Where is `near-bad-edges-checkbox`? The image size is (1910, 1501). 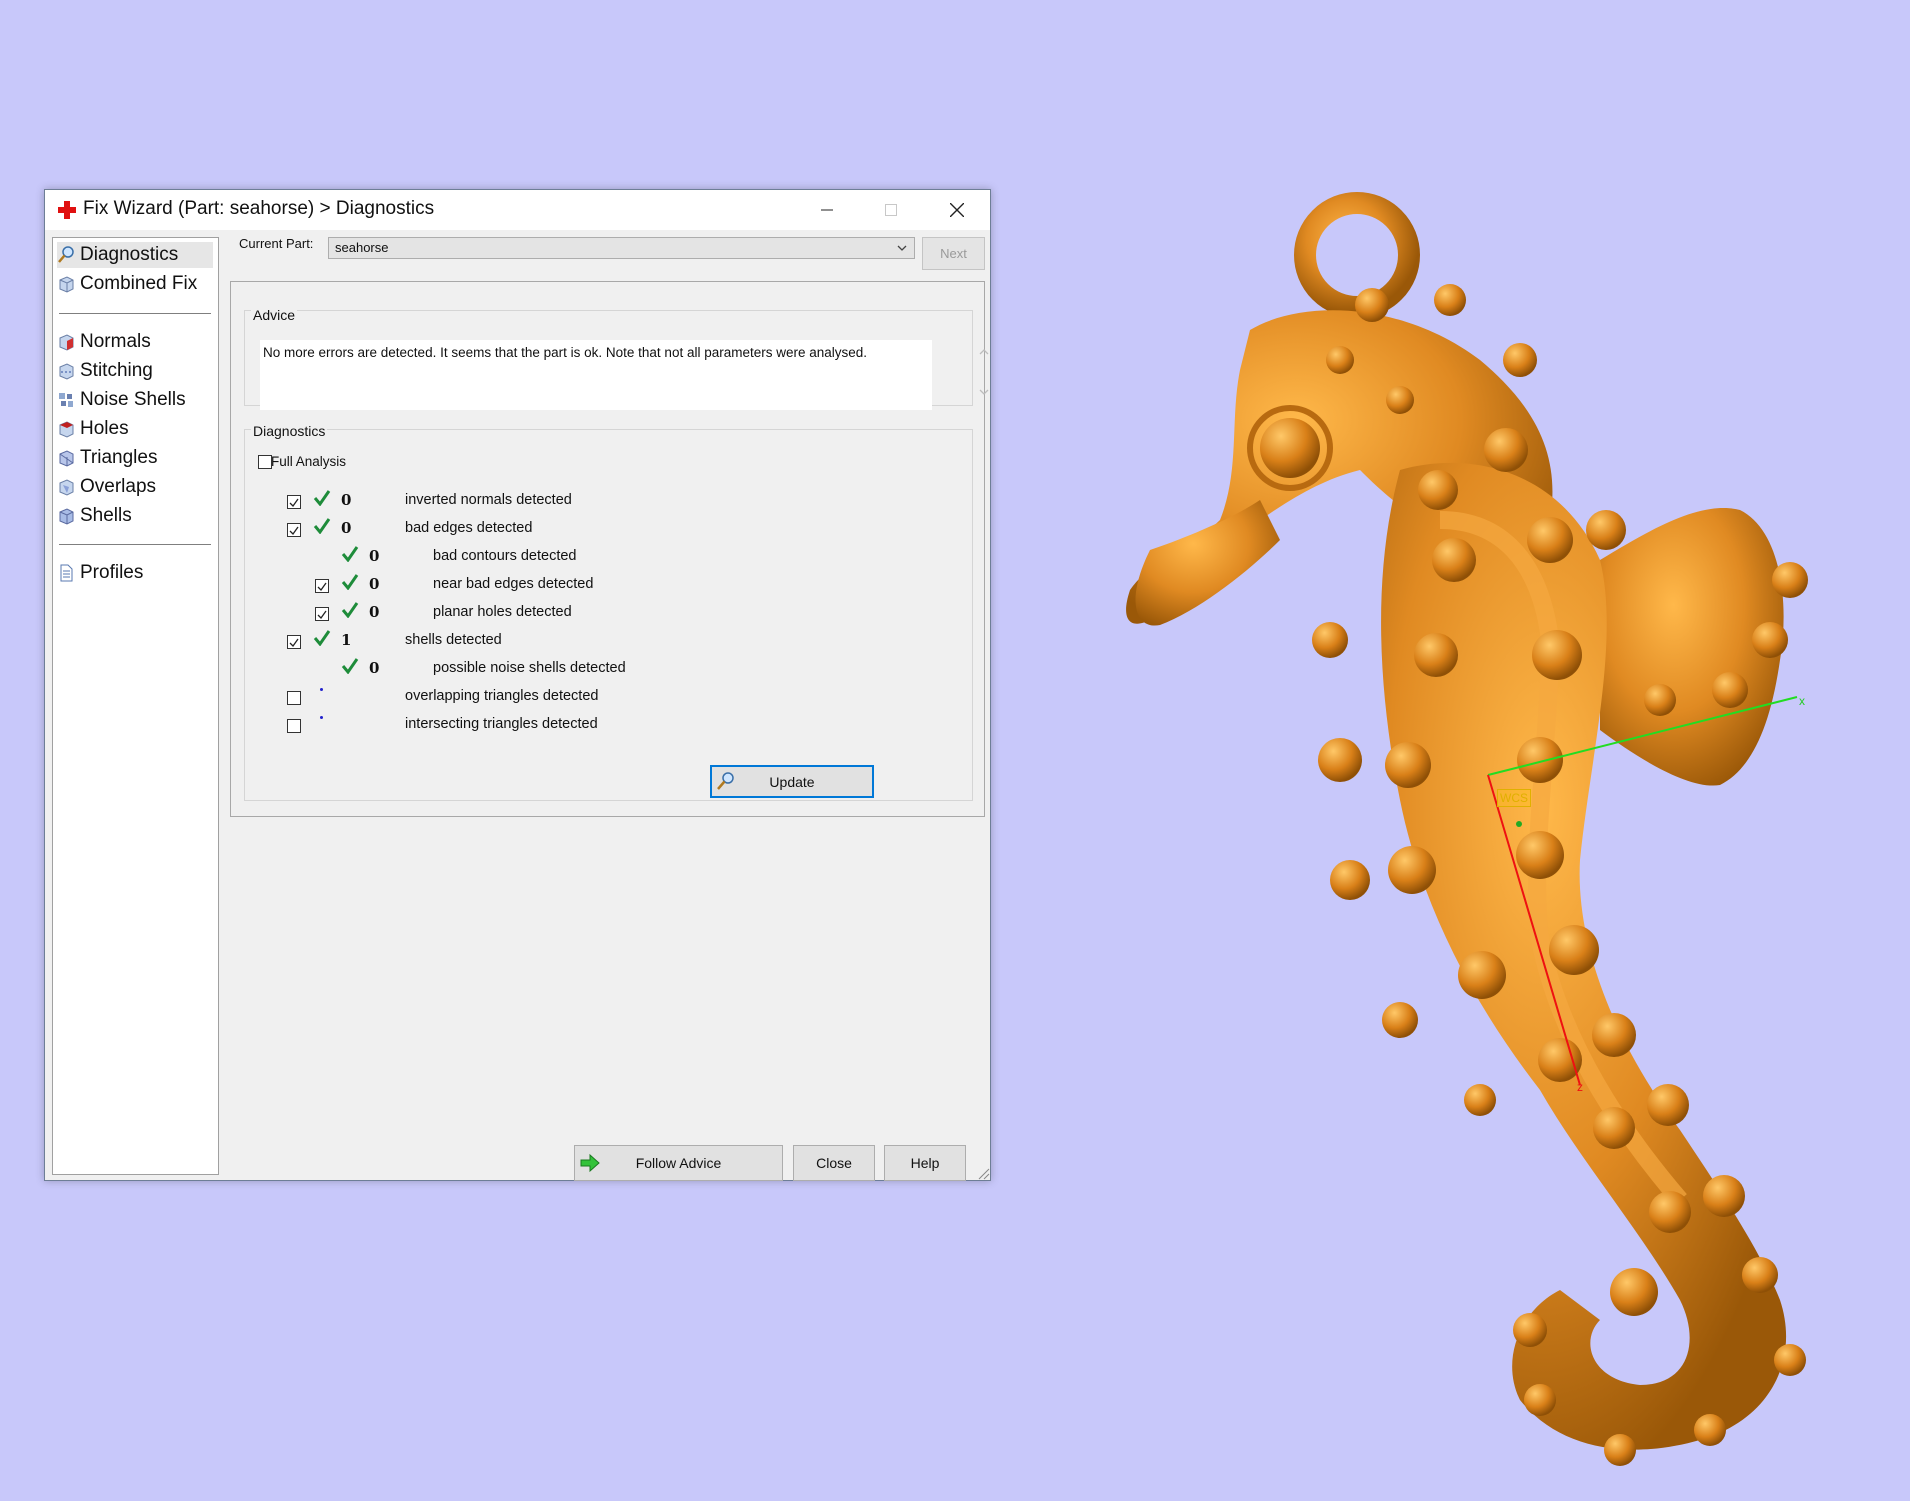
near-bad-edges-checkbox is located at coordinates (322, 586).